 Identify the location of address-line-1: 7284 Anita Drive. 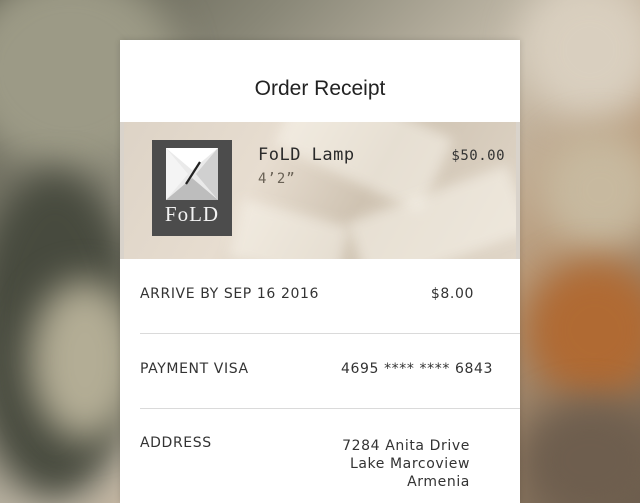
(406, 446).